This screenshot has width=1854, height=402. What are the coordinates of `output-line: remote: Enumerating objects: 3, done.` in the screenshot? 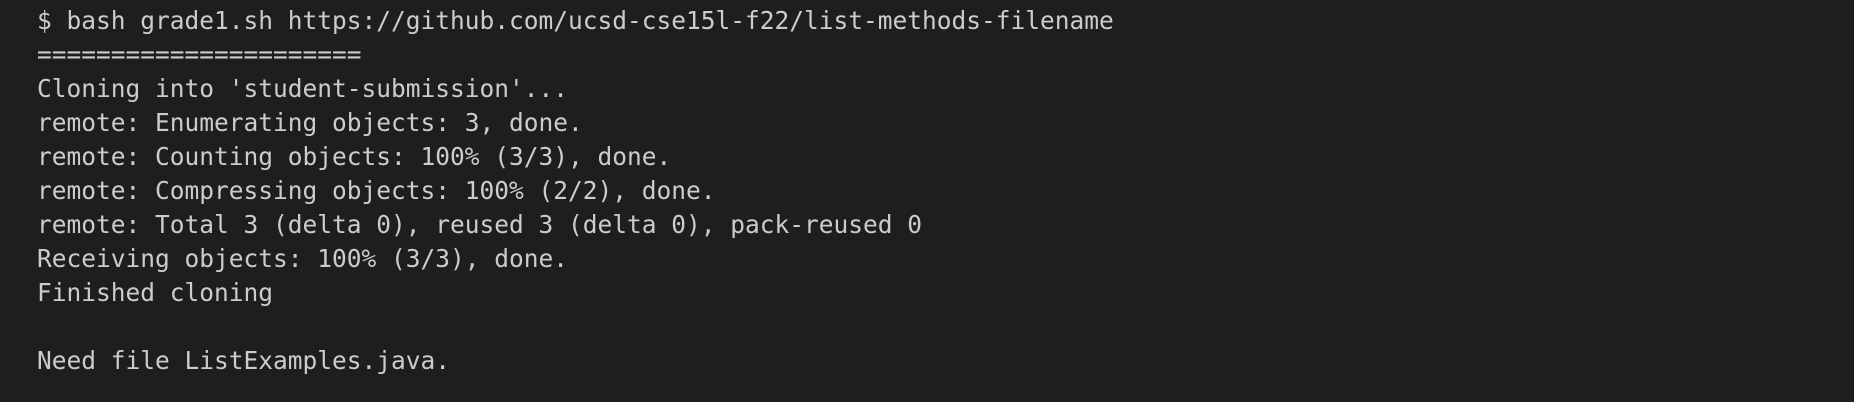 It's located at (310, 122).